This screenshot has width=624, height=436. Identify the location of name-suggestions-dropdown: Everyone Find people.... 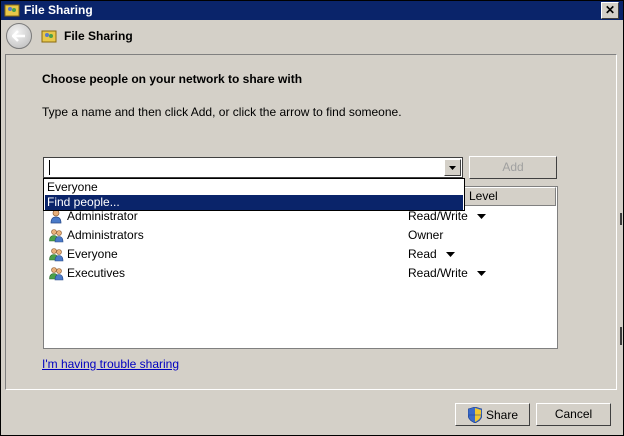
(254, 194).